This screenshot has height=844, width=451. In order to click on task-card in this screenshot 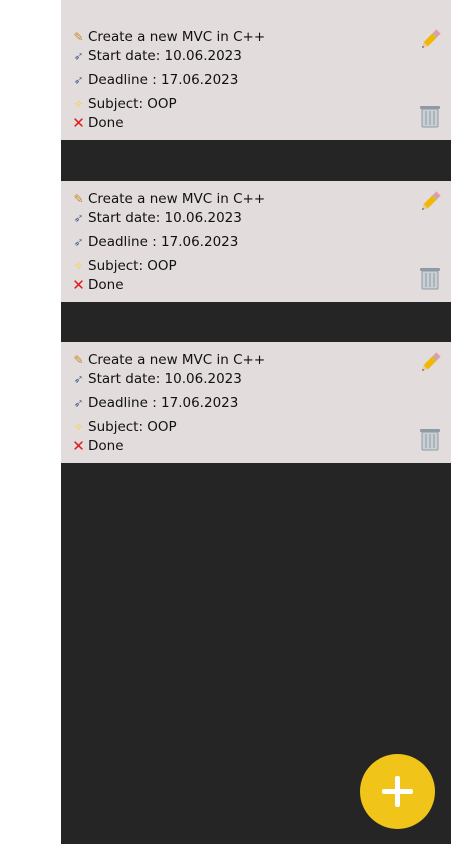, I will do `click(256, 9)`.